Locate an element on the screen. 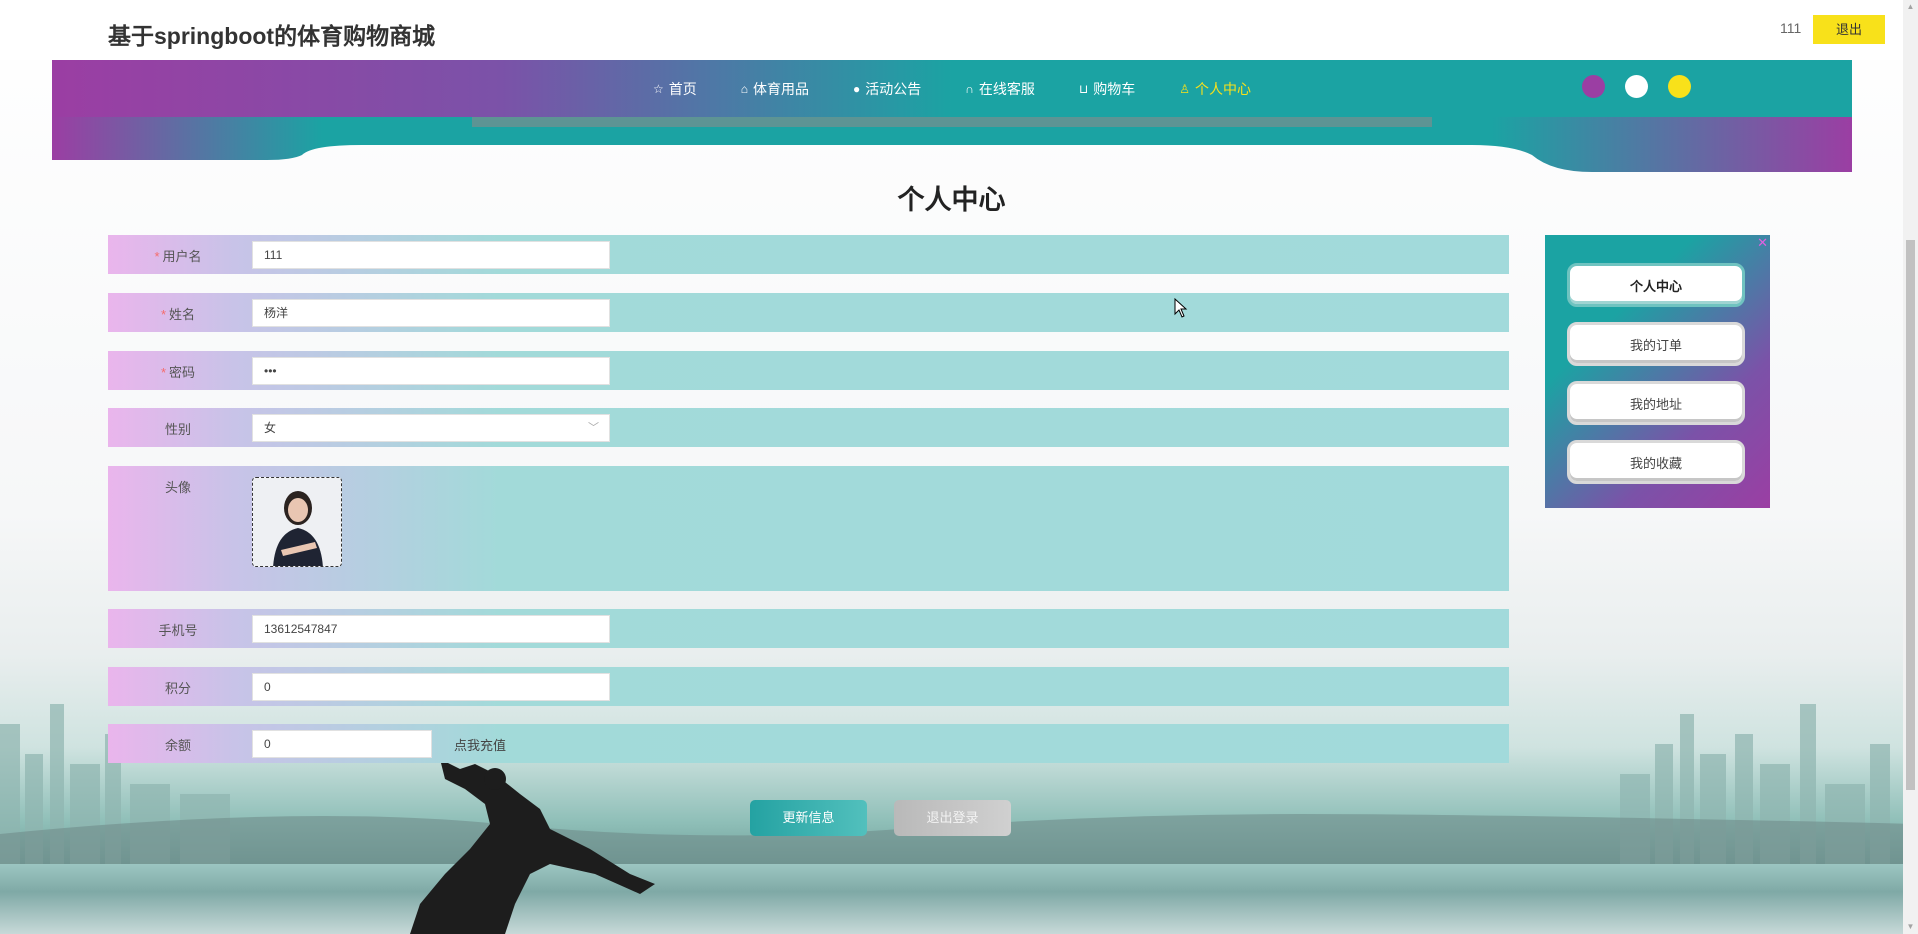 This screenshot has width=1918, height=934. headset-icon: ∩ is located at coordinates (969, 88).